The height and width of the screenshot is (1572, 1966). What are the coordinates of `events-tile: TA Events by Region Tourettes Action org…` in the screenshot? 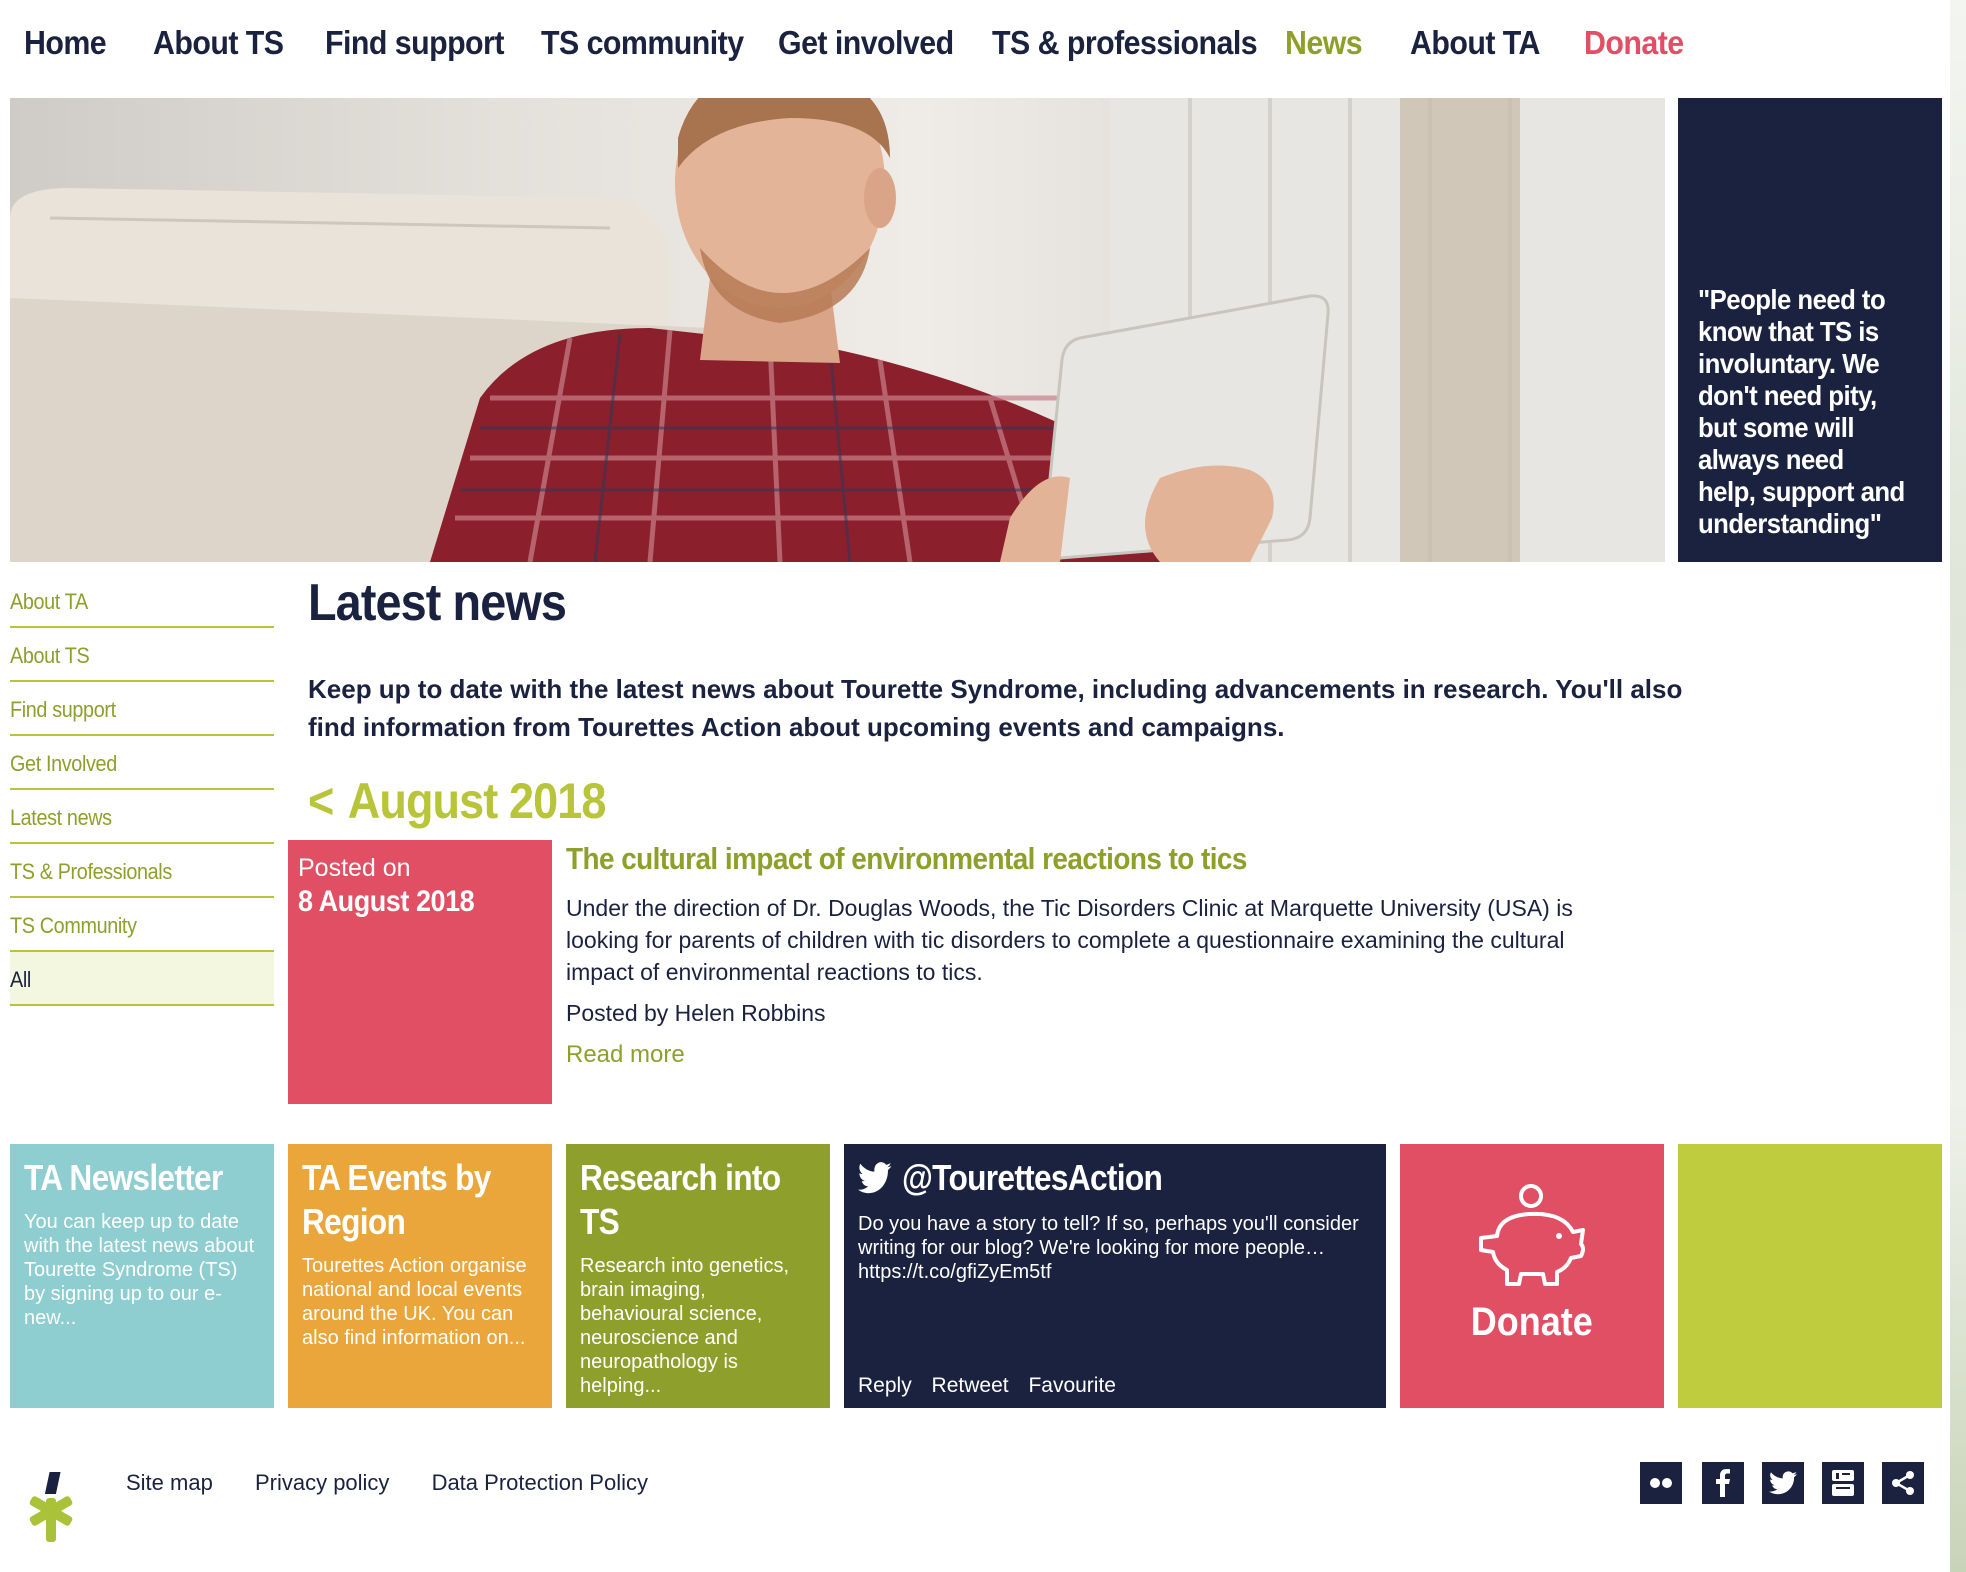 It's located at (420, 1276).